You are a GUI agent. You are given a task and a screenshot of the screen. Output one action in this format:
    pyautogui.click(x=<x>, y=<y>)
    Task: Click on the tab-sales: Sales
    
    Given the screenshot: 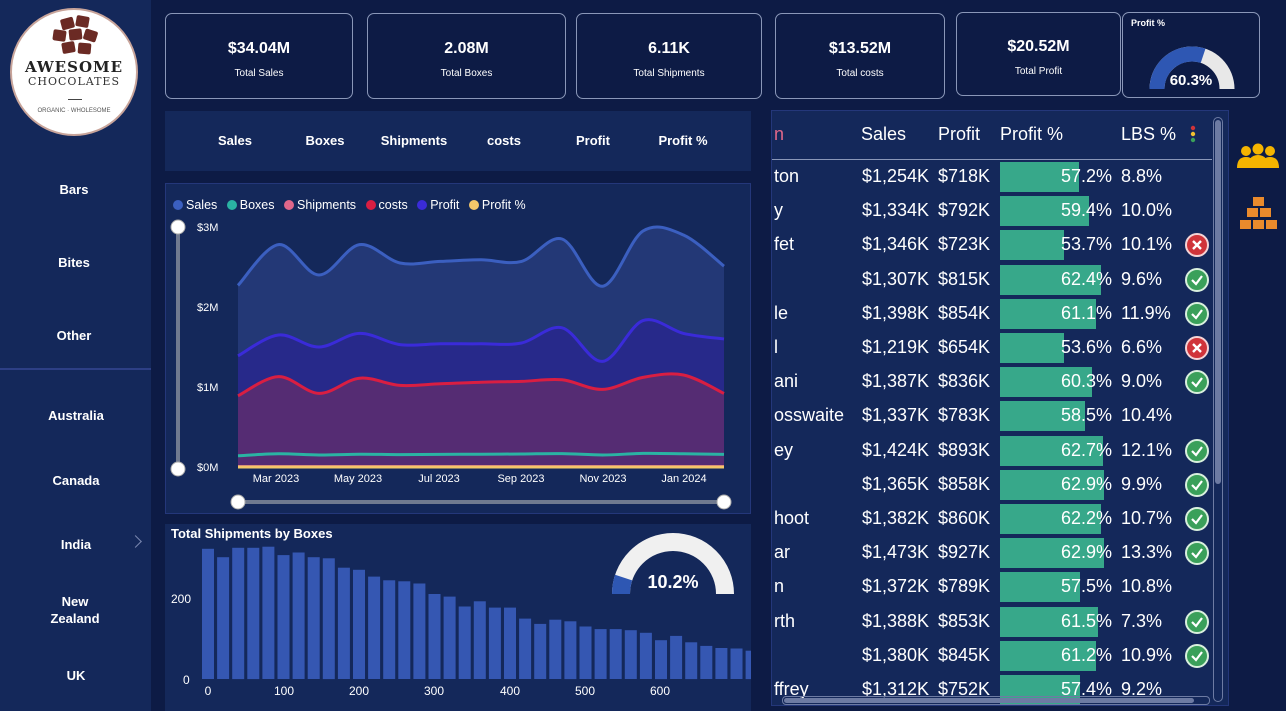 What is the action you would take?
    pyautogui.click(x=235, y=140)
    